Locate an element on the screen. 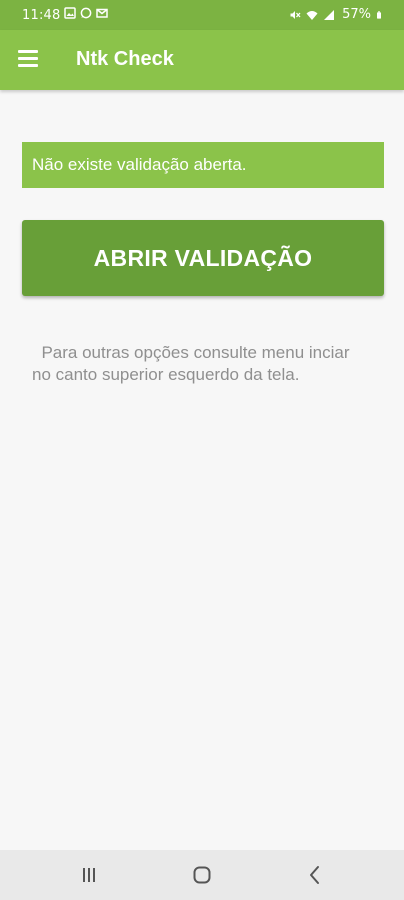  no-open-validation-notice: Não existe validação aberta. is located at coordinates (203, 165).